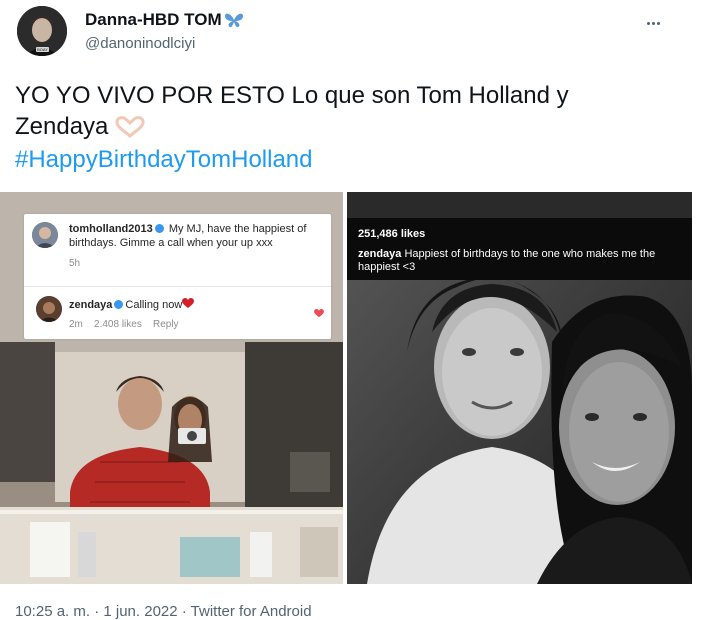  What do you see at coordinates (130, 127) in the screenshot?
I see `heart-hands-icon` at bounding box center [130, 127].